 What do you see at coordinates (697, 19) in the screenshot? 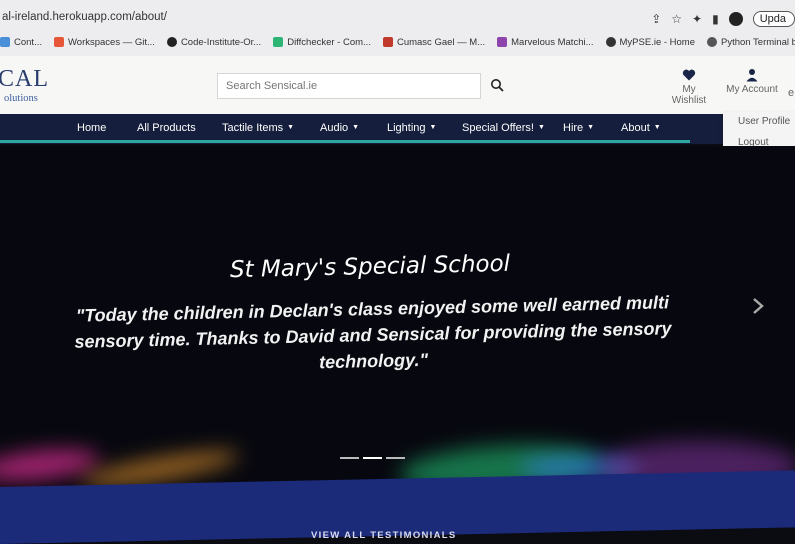
I see `extensions-icon: ✦` at bounding box center [697, 19].